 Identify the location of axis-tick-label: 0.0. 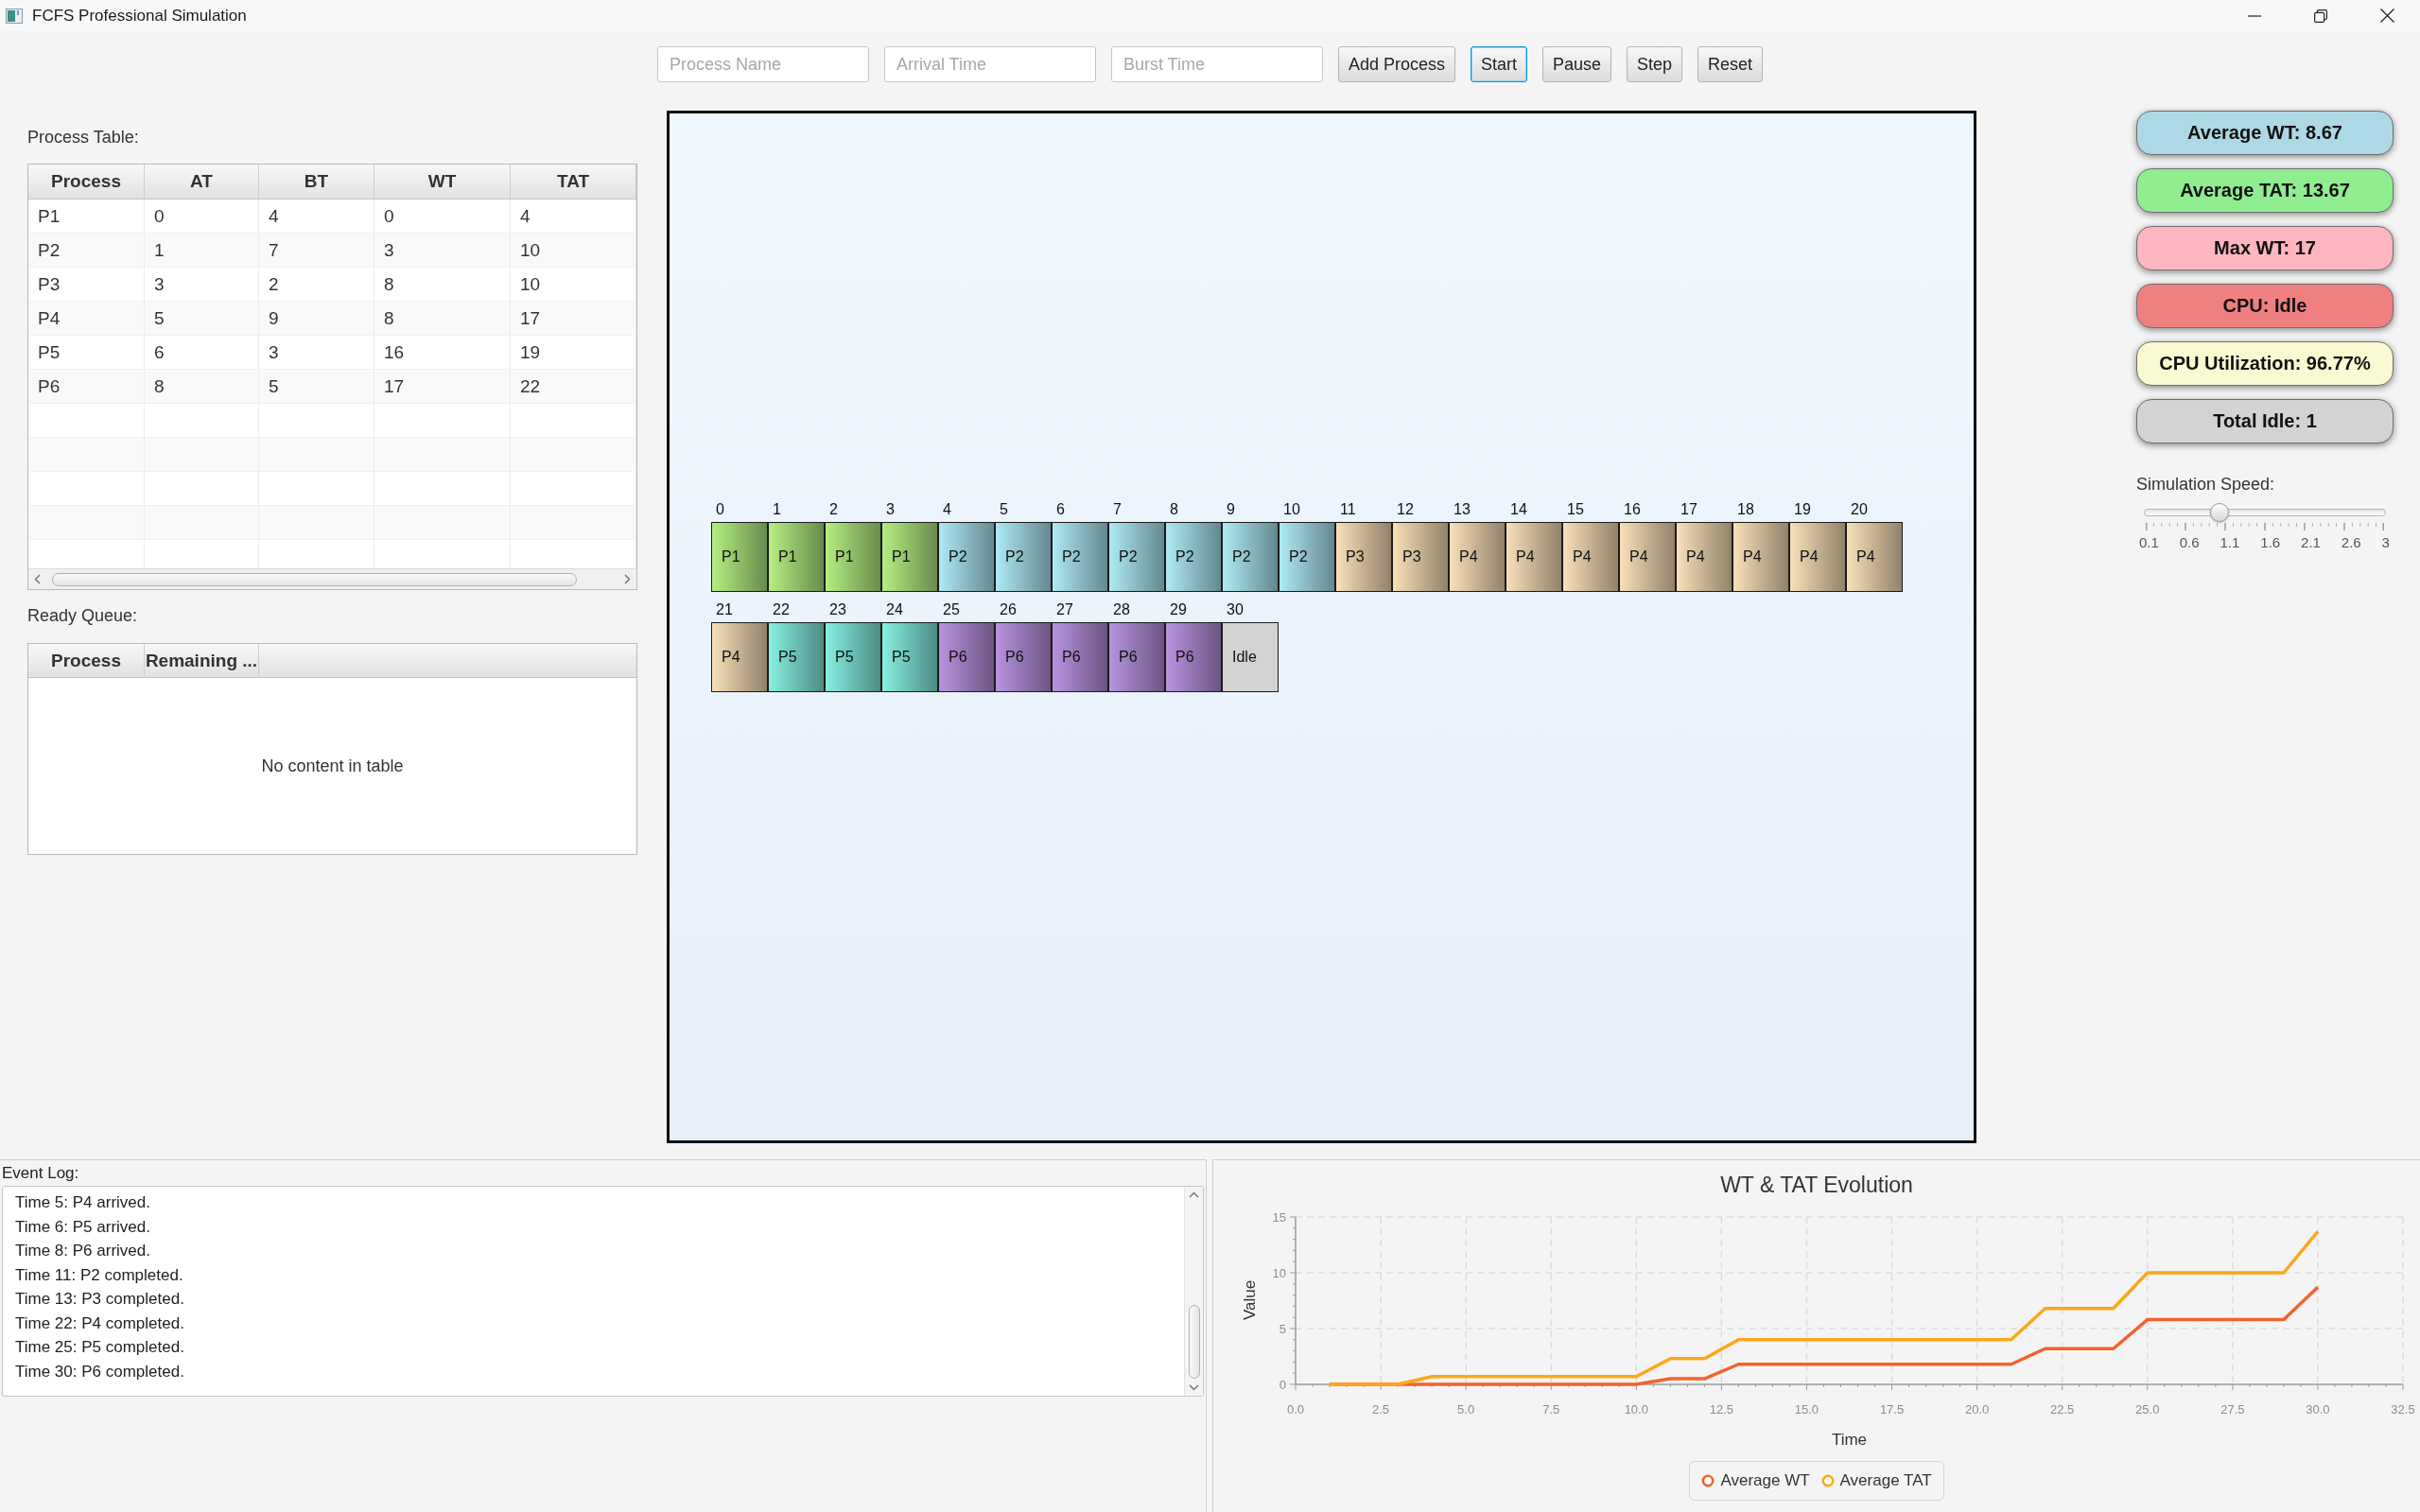
(1296, 1409).